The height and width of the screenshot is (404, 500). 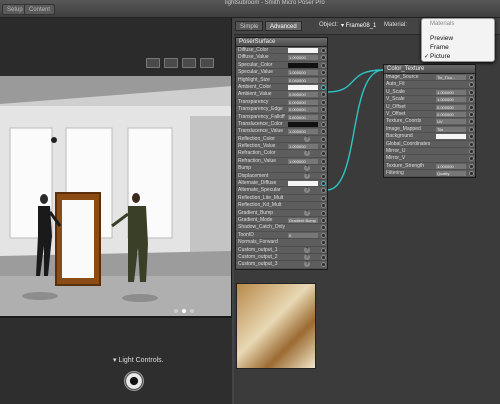 What do you see at coordinates (281, 66) in the screenshot?
I see `node-param-row: Specular_Color` at bounding box center [281, 66].